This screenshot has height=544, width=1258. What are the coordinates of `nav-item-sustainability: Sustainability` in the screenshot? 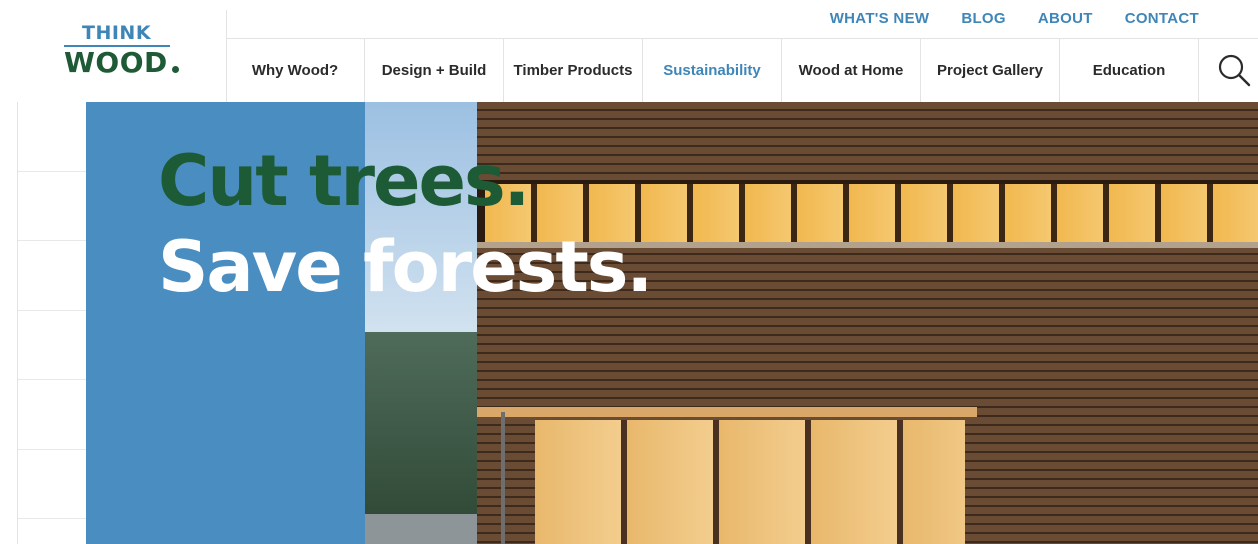 It's located at (712, 70).